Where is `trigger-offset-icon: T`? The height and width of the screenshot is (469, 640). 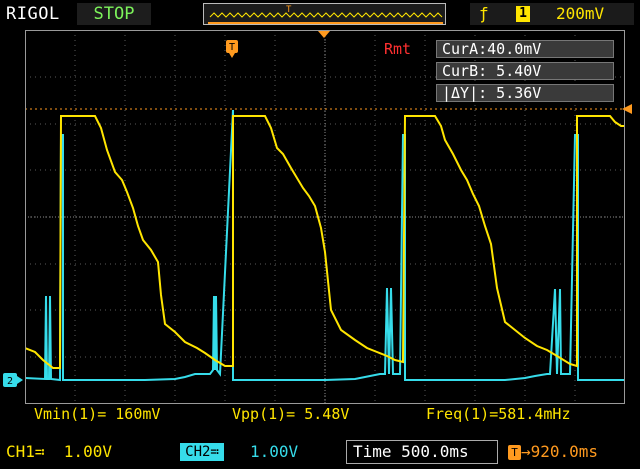 trigger-offset-icon: T is located at coordinates (514, 452).